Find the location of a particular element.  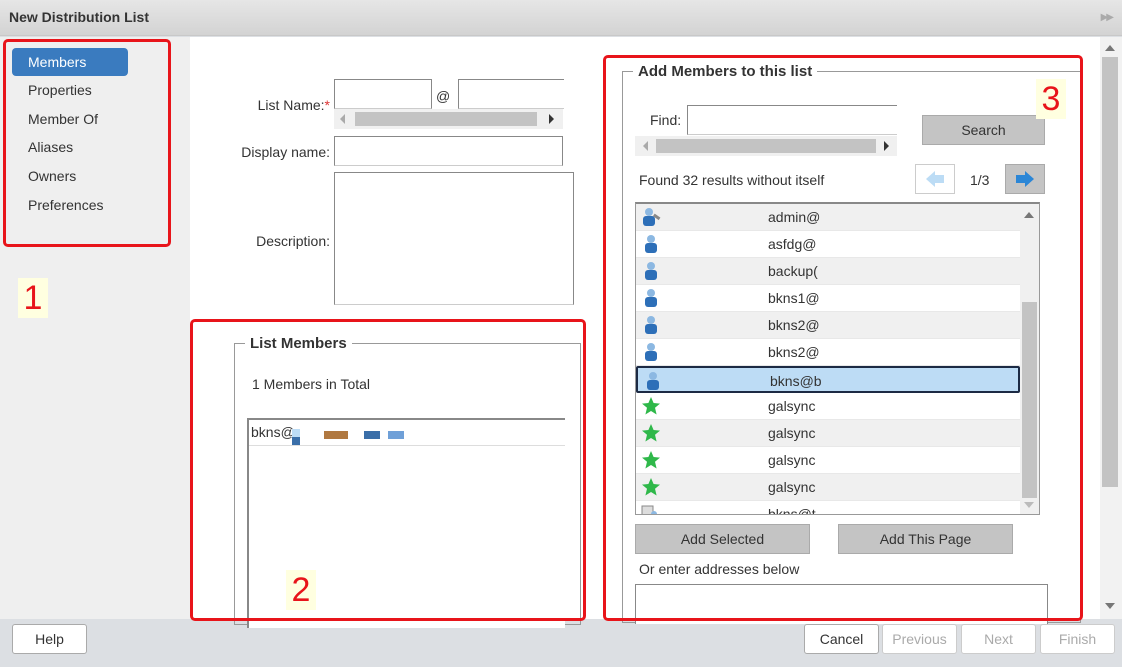

result-row: bkns1@ is located at coordinates (828, 298).